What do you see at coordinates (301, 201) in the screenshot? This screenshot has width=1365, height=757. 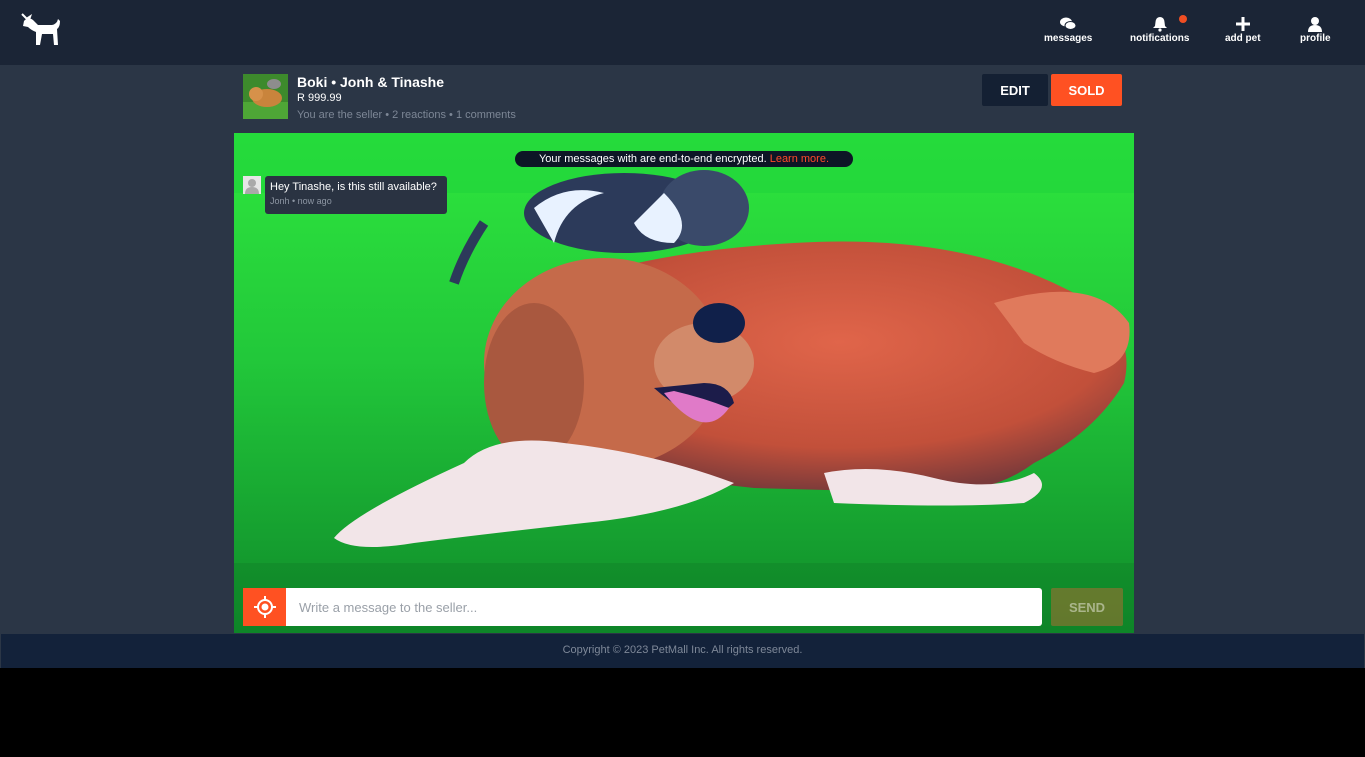 I see `message-meta: Jonh • now ago` at bounding box center [301, 201].